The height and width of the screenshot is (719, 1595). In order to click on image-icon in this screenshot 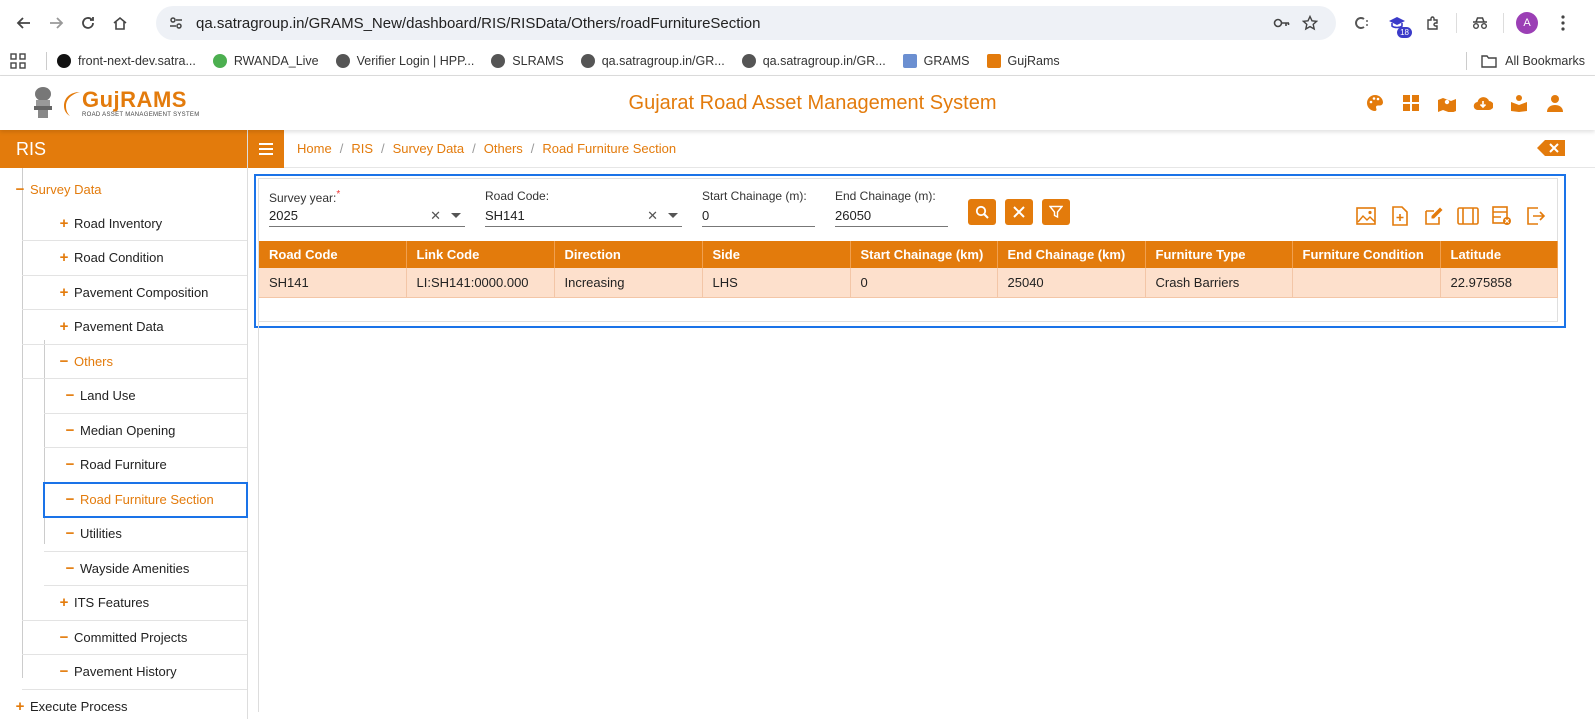, I will do `click(1366, 216)`.